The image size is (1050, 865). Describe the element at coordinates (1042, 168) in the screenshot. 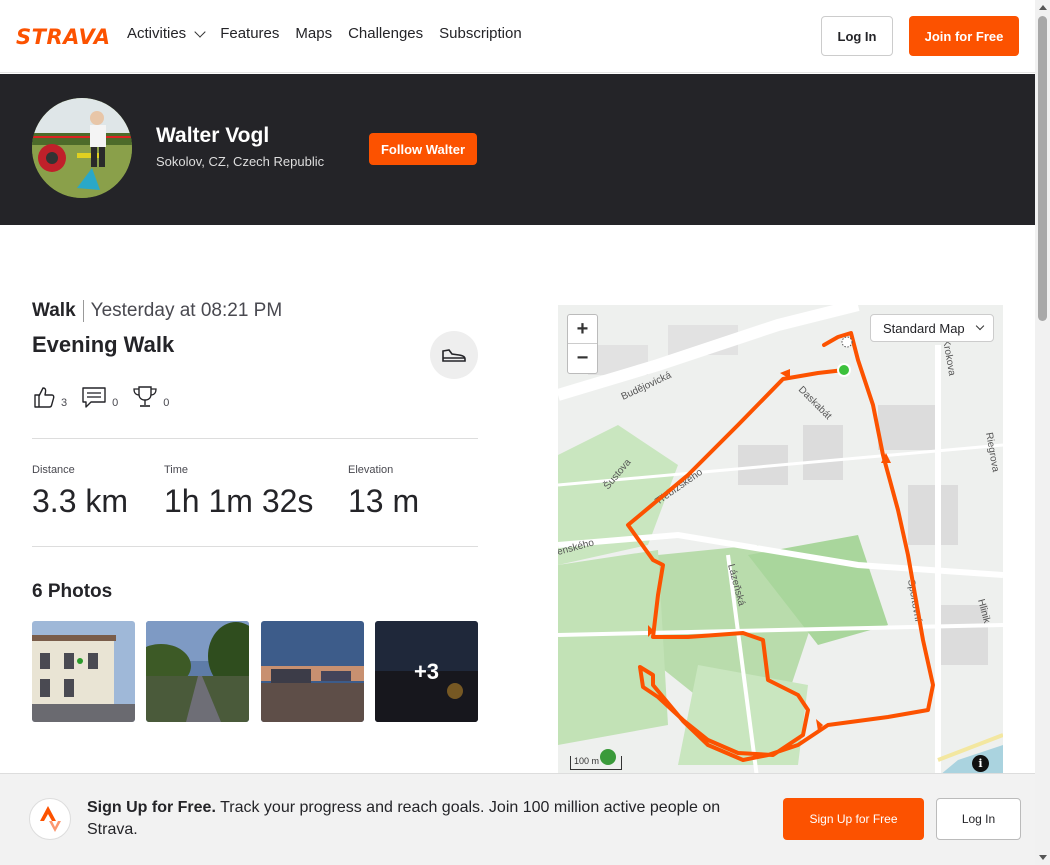

I see `scroll-thumb` at that location.